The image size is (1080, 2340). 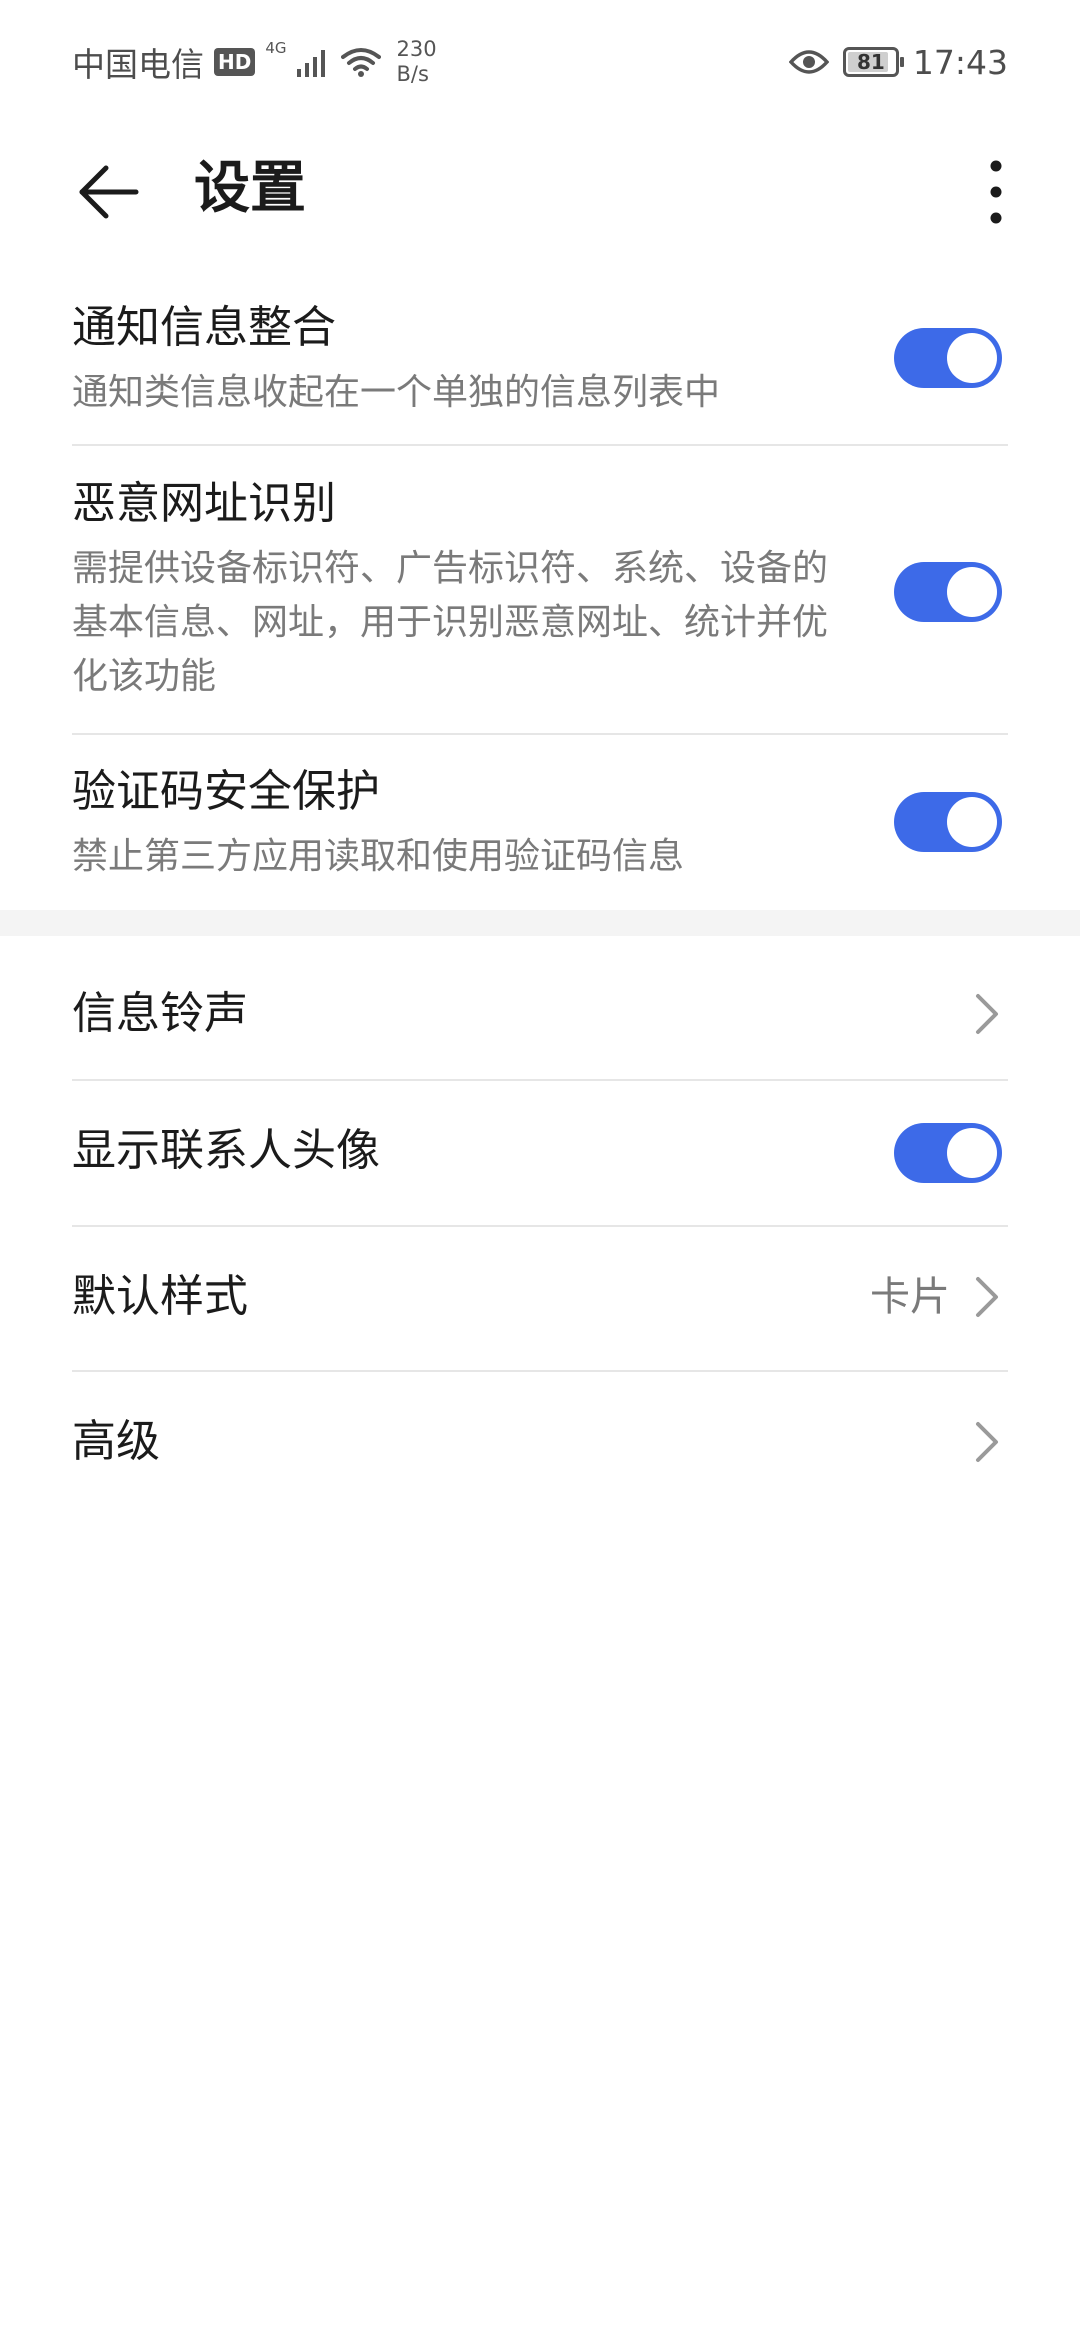 I want to click on more-options-button, so click(x=996, y=192).